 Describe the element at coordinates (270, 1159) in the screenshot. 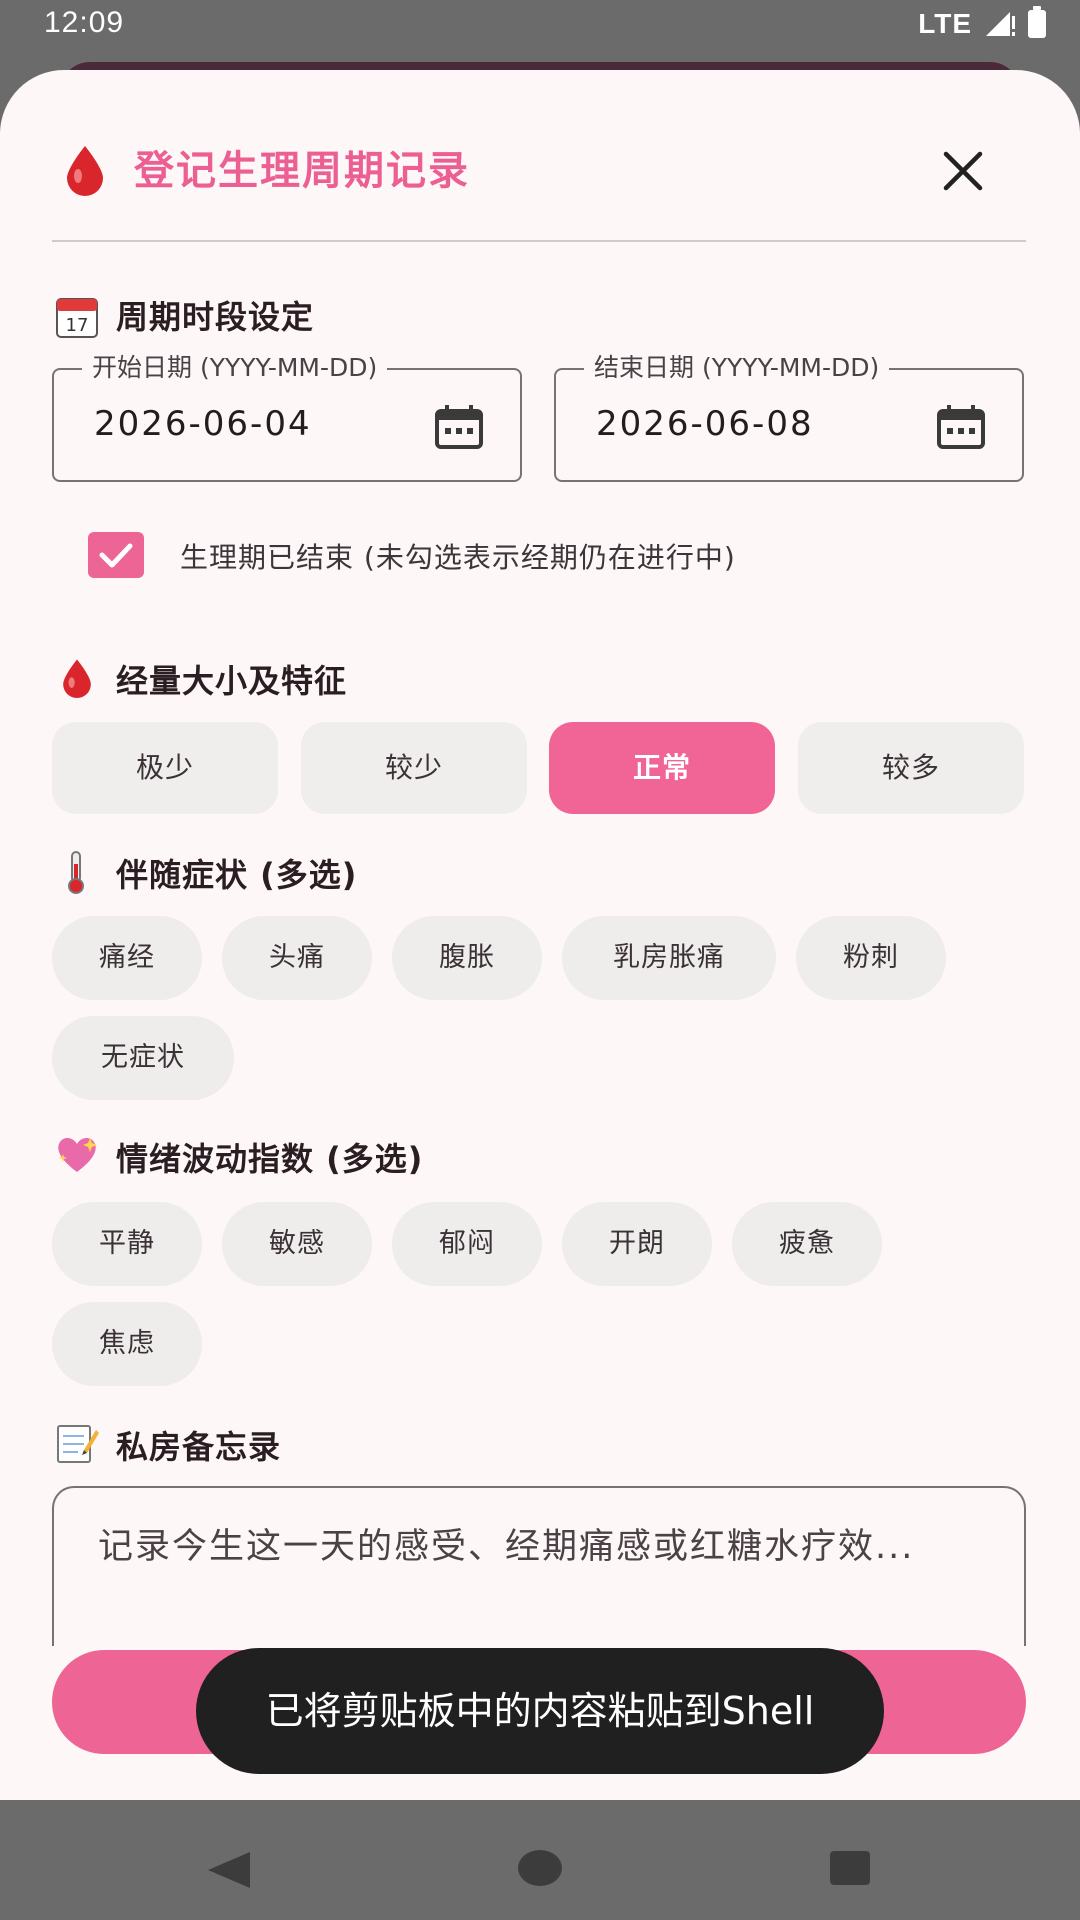

I see `section-title-mood: 情绪波动指数 (多选)` at that location.